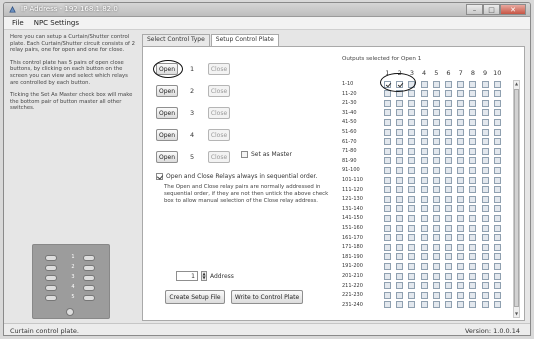 The width and height of the screenshot is (534, 339). What do you see at coordinates (204, 276) in the screenshot?
I see `address-spinner: ▲ ▼` at bounding box center [204, 276].